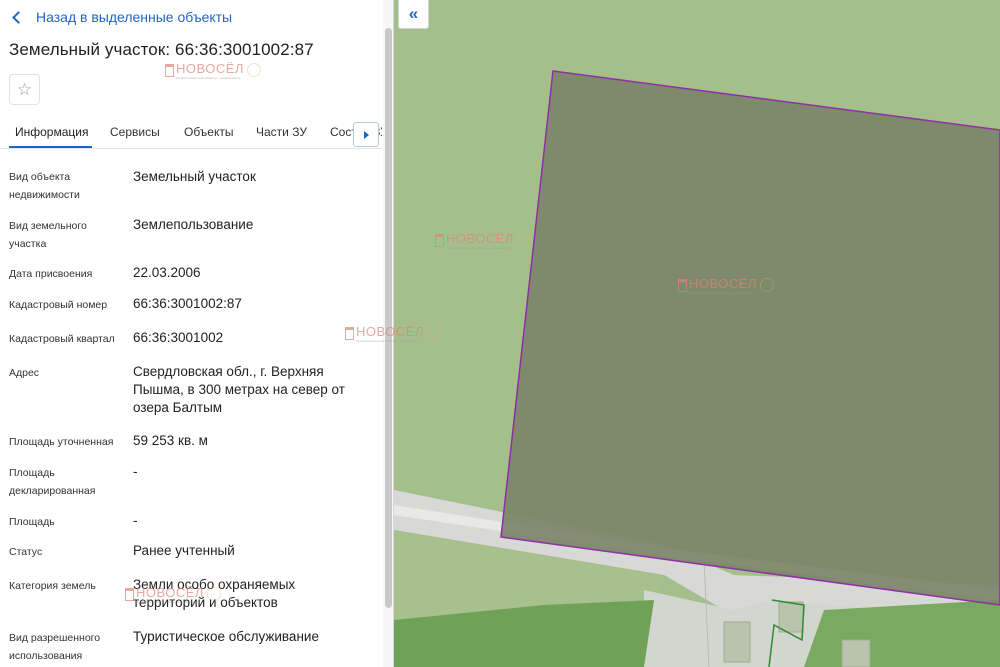 Image resolution: width=1000 pixels, height=667 pixels. What do you see at coordinates (62, 339) in the screenshot?
I see `detail-label: Кадастровый квартал` at bounding box center [62, 339].